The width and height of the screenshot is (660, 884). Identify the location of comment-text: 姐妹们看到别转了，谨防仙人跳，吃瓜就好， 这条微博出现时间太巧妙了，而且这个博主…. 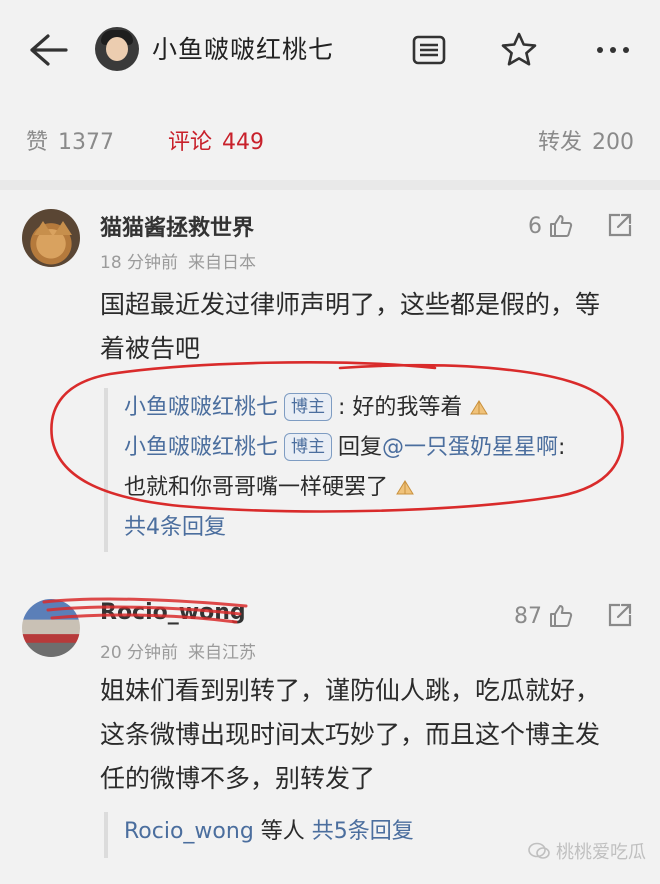
(370, 735).